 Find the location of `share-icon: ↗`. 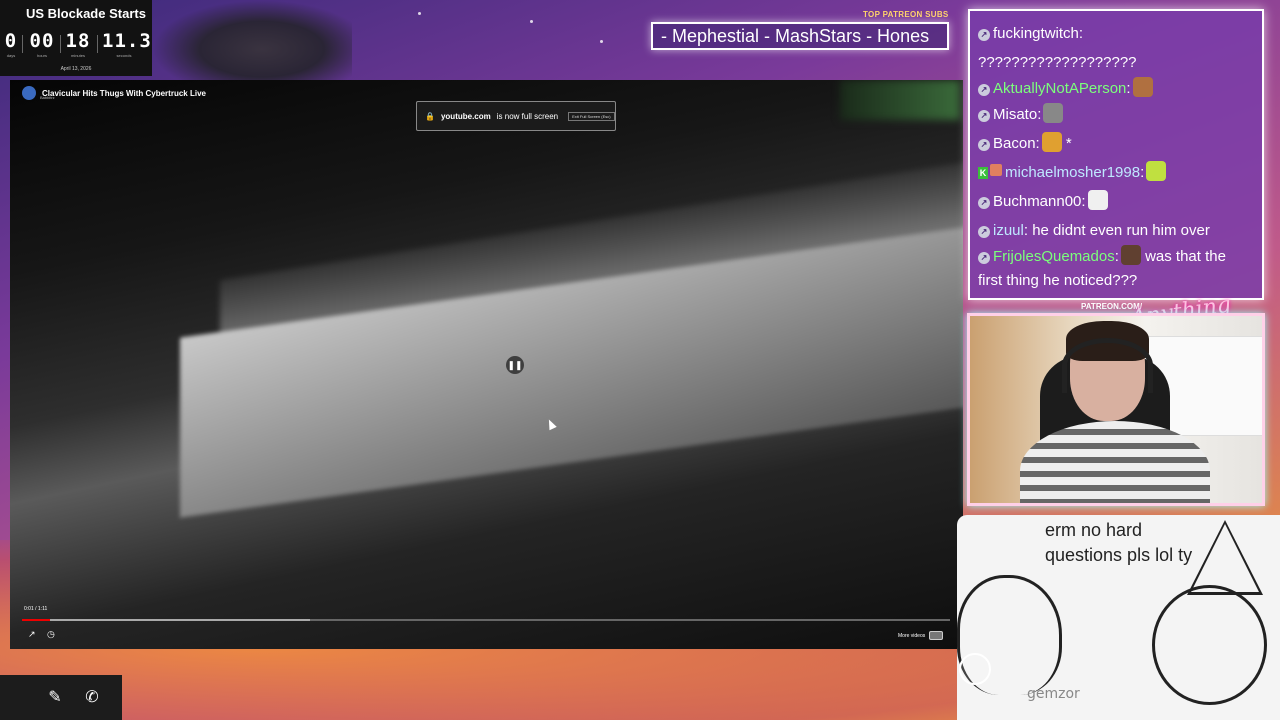

share-icon: ↗ is located at coordinates (32, 634).